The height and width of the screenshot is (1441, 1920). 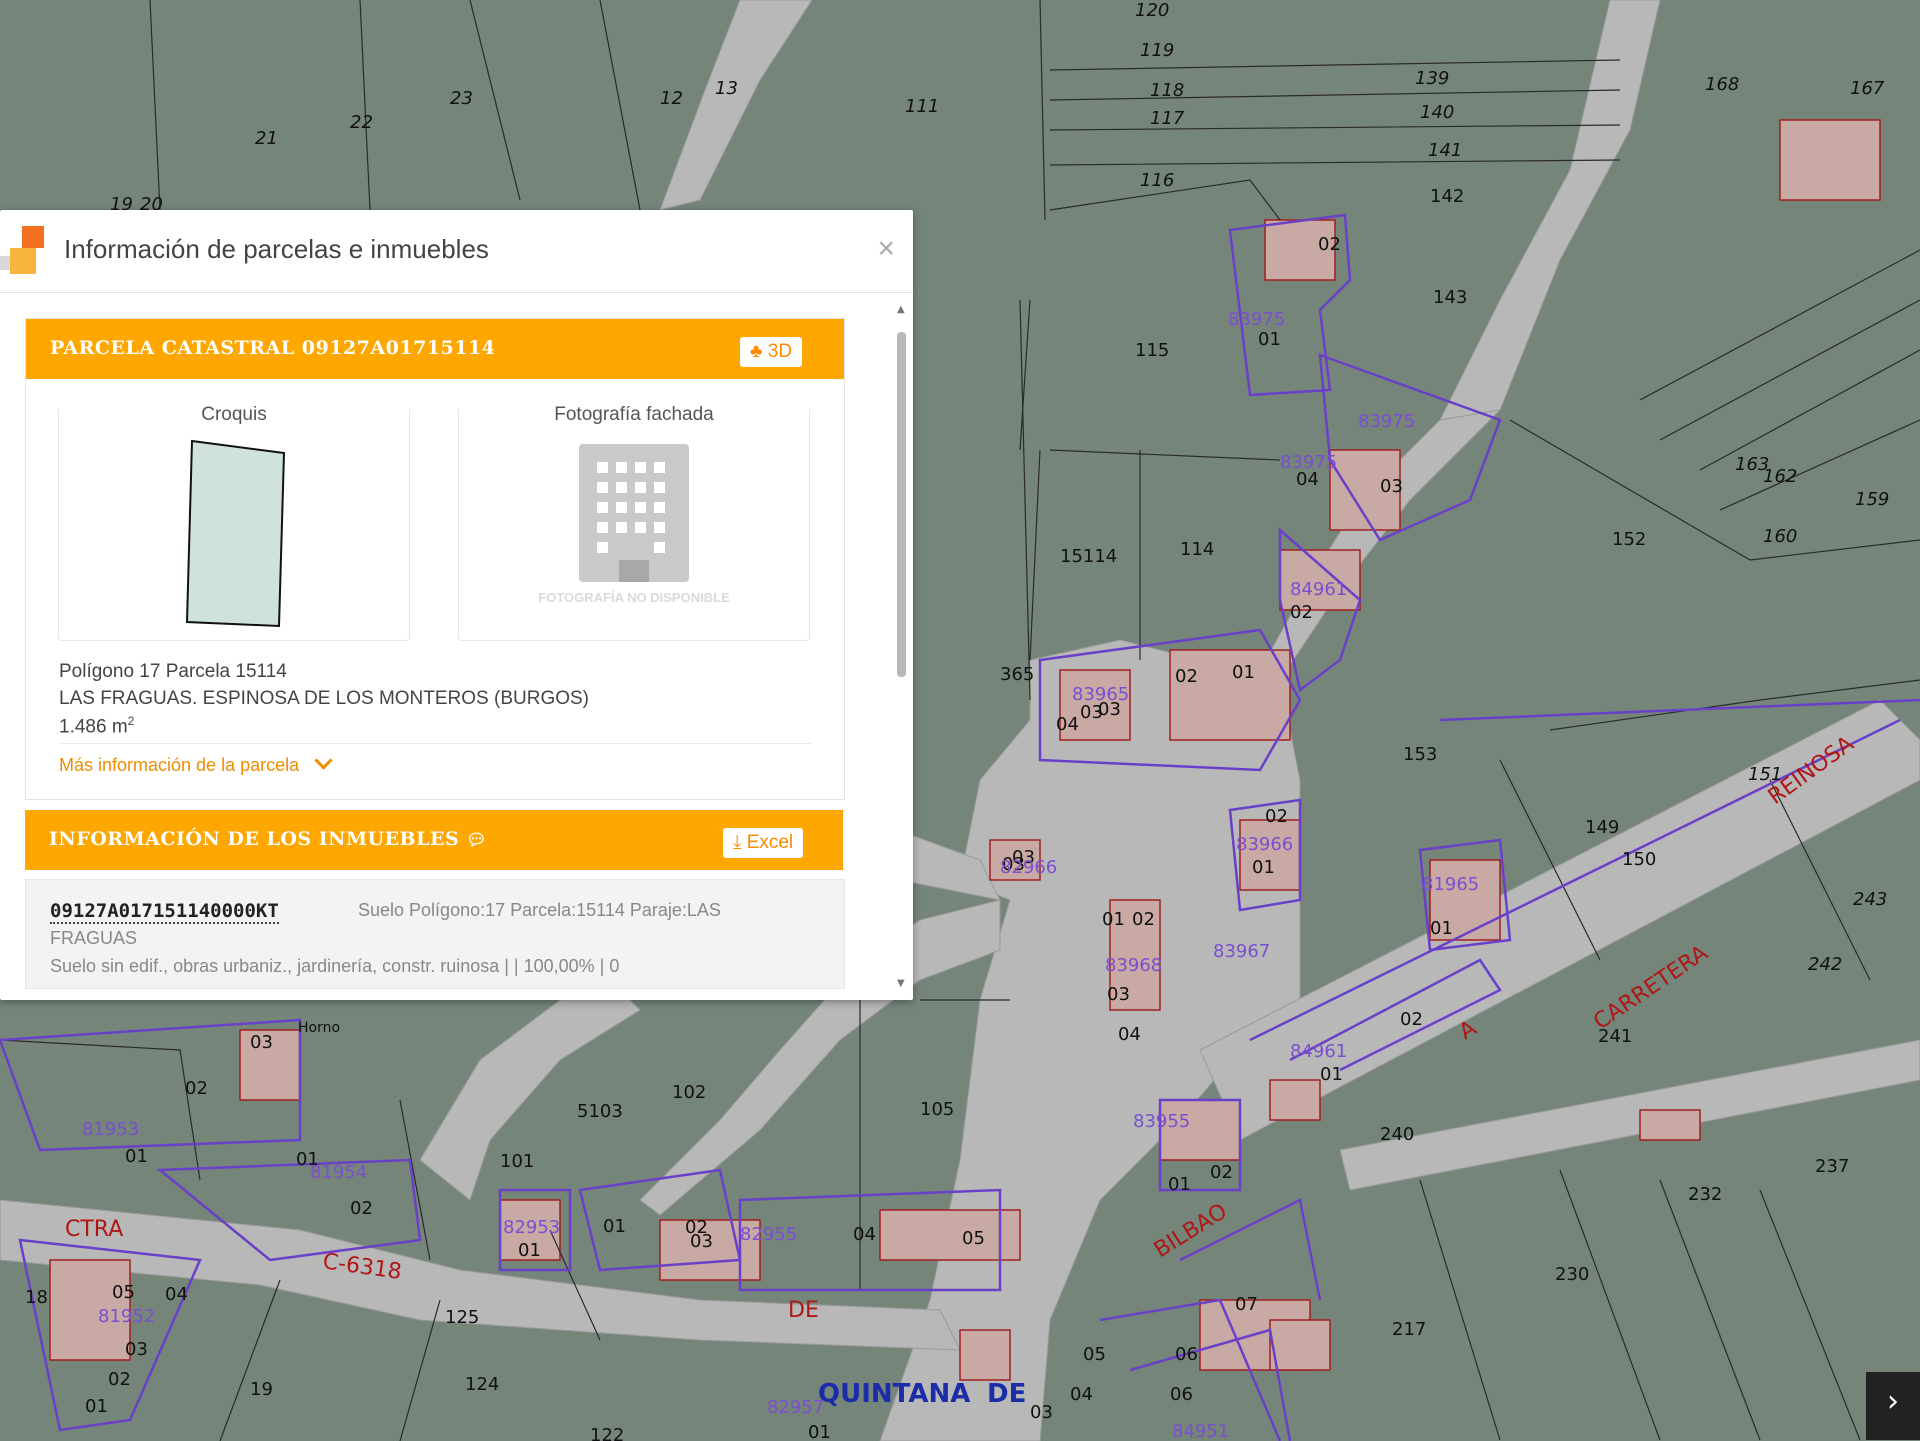 What do you see at coordinates (179, 765) in the screenshot?
I see `more-info-label: Más información de la parcela` at bounding box center [179, 765].